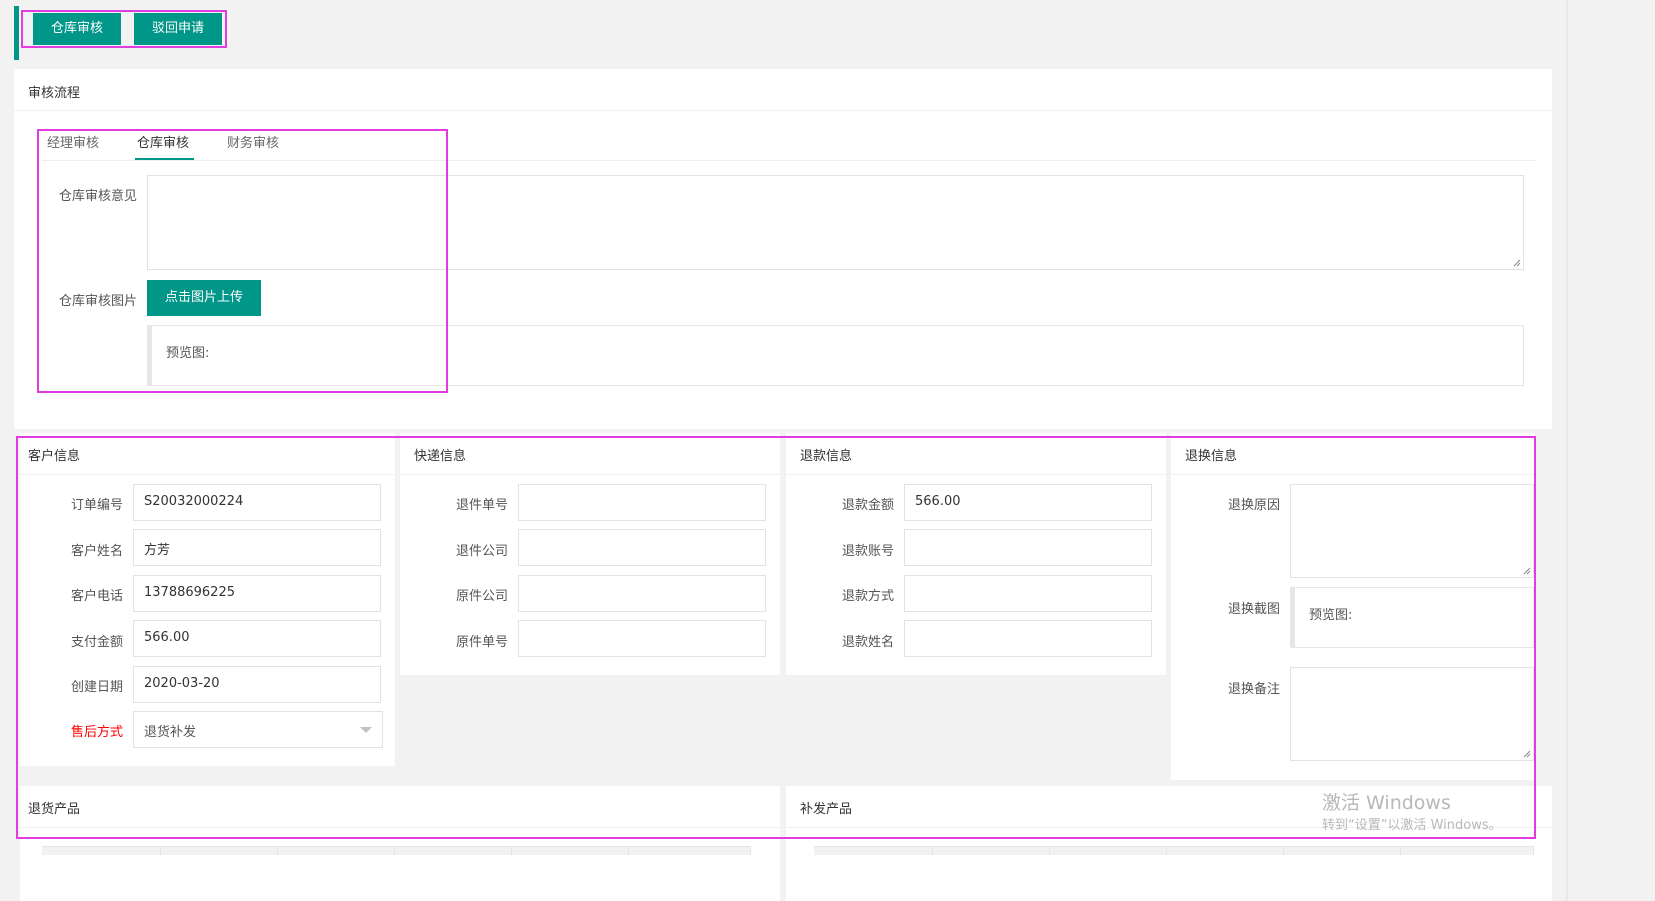 This screenshot has height=901, width=1655. I want to click on highlight-toolbar, so click(124, 29).